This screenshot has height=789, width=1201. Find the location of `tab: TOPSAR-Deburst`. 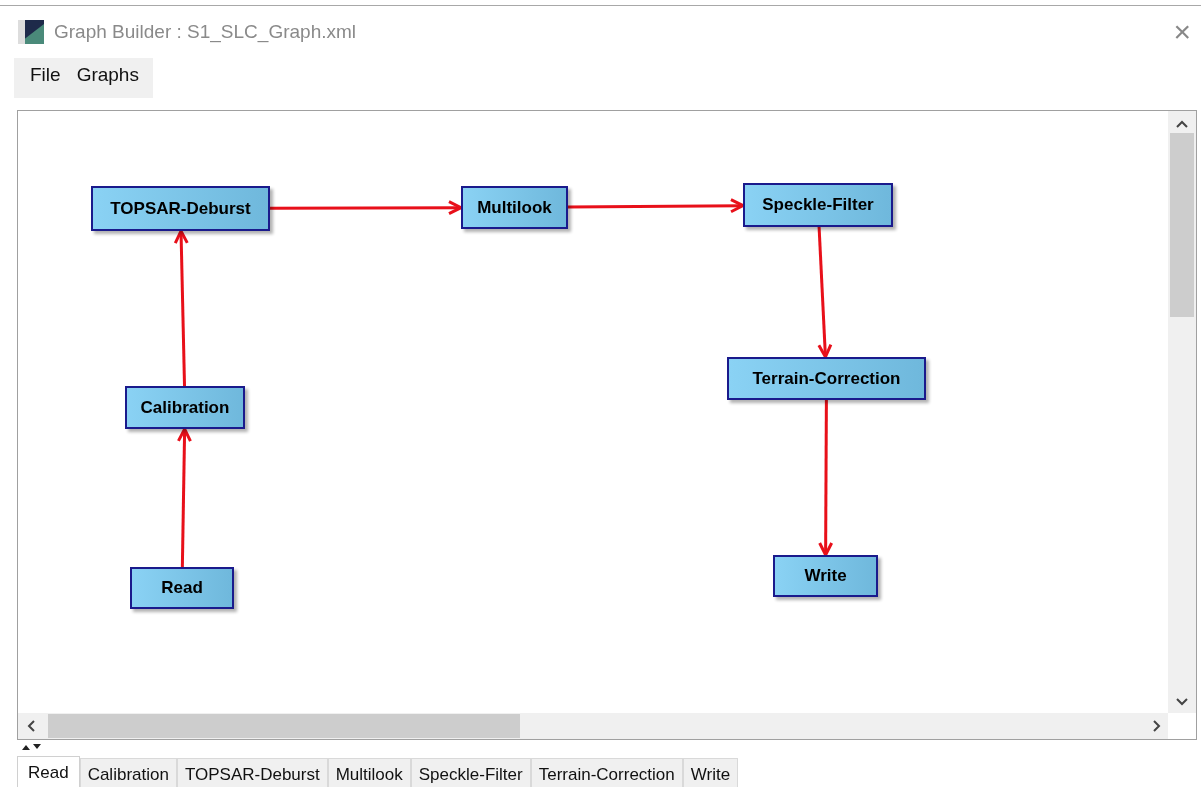

tab: TOPSAR-Deburst is located at coordinates (252, 772).